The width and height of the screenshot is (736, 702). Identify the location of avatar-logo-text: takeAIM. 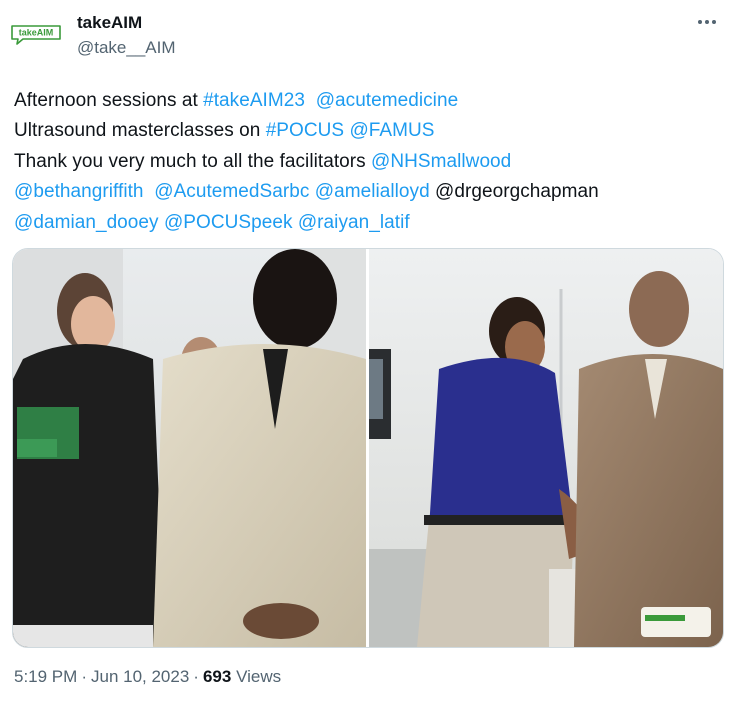
(36, 33).